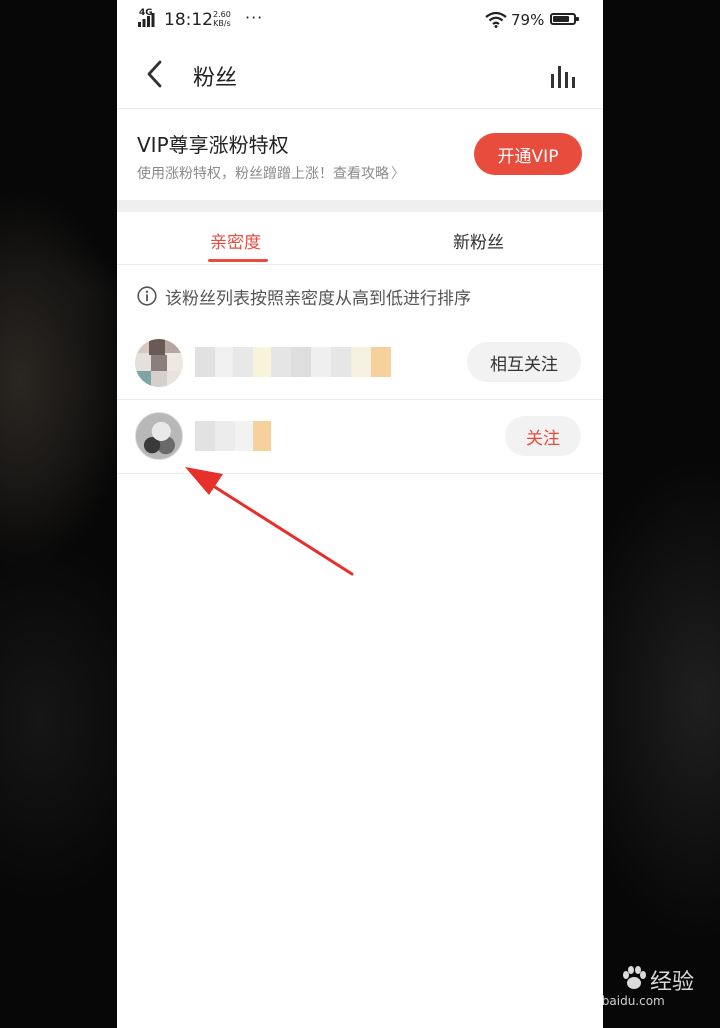 Image resolution: width=720 pixels, height=1028 pixels. I want to click on fans-tabs: 亲密度 新粉丝, so click(360, 238).